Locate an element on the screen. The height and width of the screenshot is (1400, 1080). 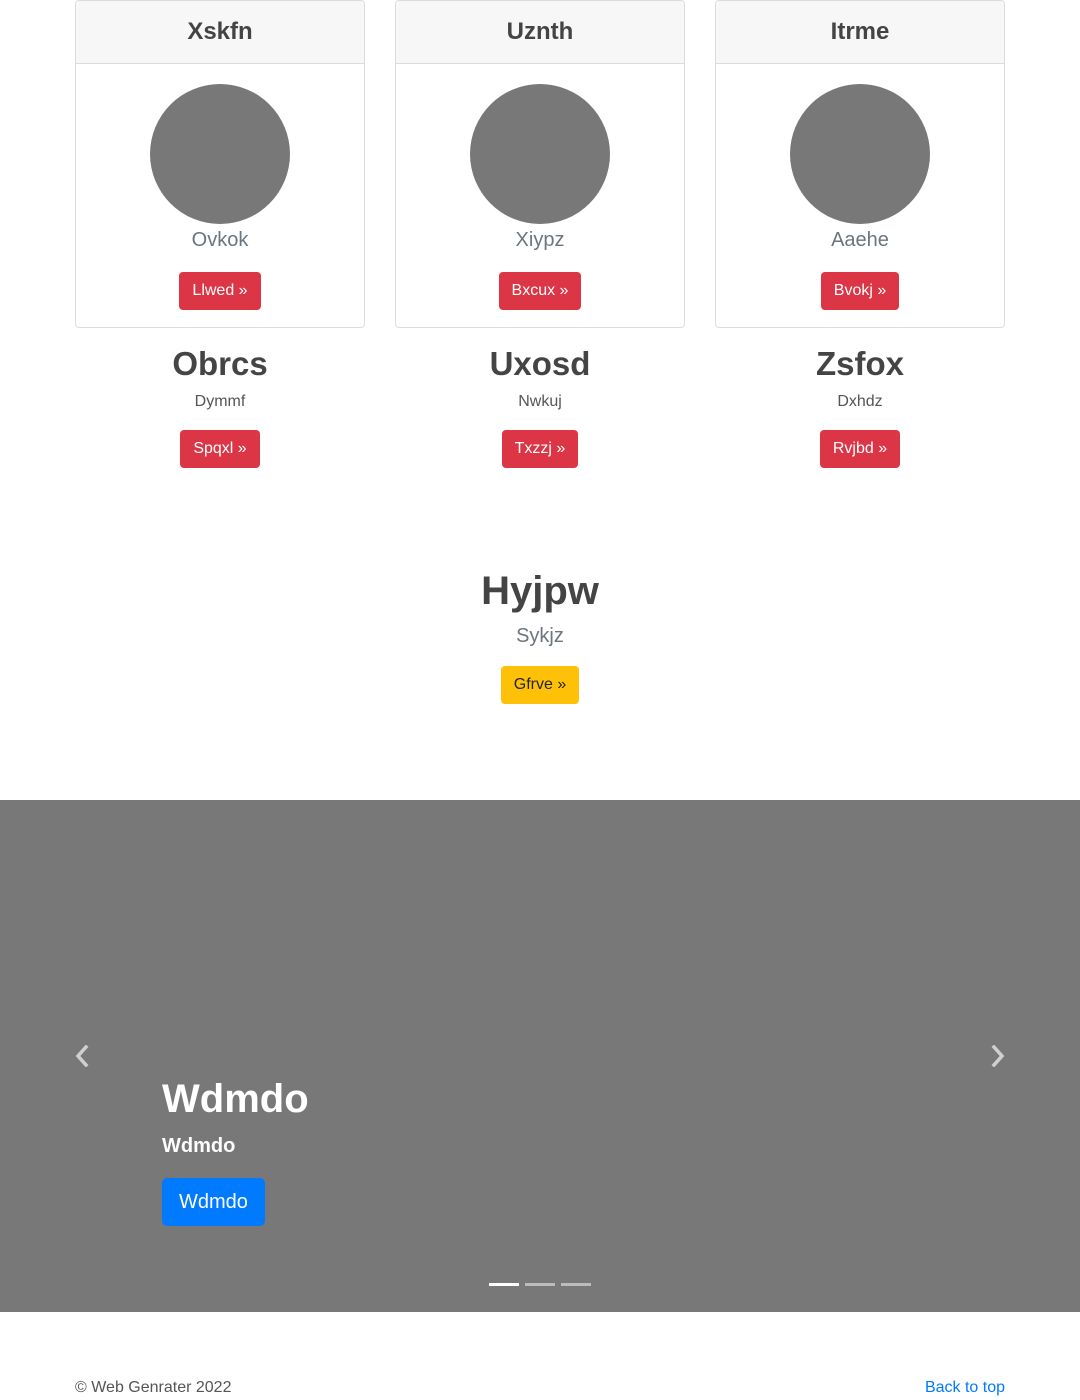
card-button: Bvokj » is located at coordinates (860, 291).